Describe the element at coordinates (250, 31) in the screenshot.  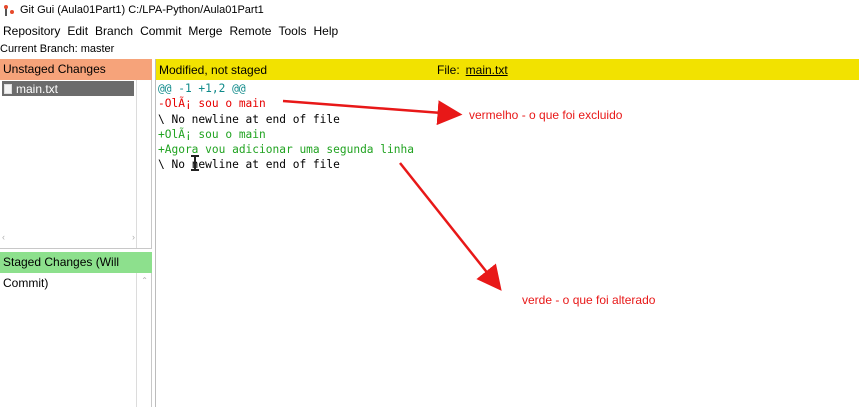
I see `menu-remote: Remote` at that location.